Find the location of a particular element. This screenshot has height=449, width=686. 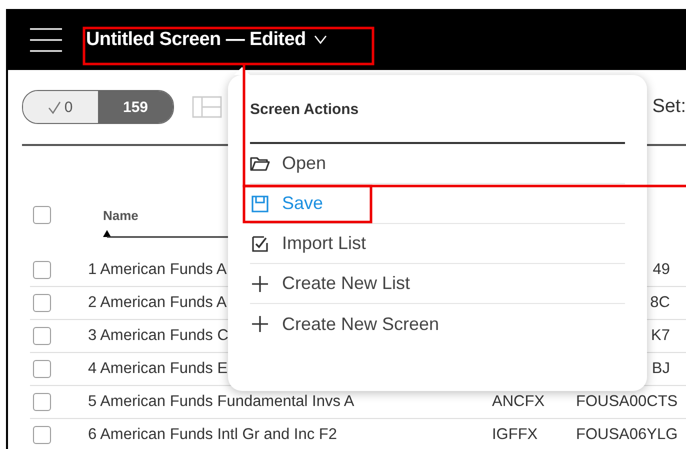

fund-name-cell: 6 American Funds Intl Gr and Inc F2 is located at coordinates (212, 435).